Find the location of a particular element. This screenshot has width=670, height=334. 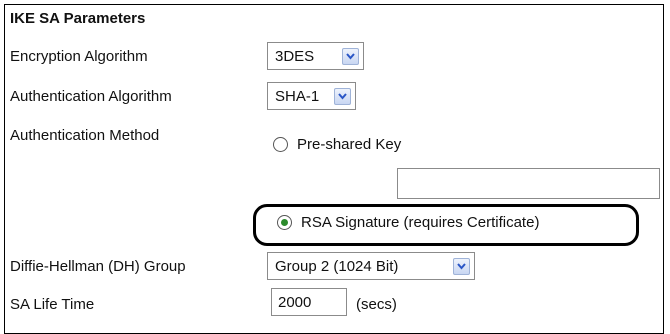

rsa-signature-option: RSA Signature (requires Certificate) is located at coordinates (408, 222).